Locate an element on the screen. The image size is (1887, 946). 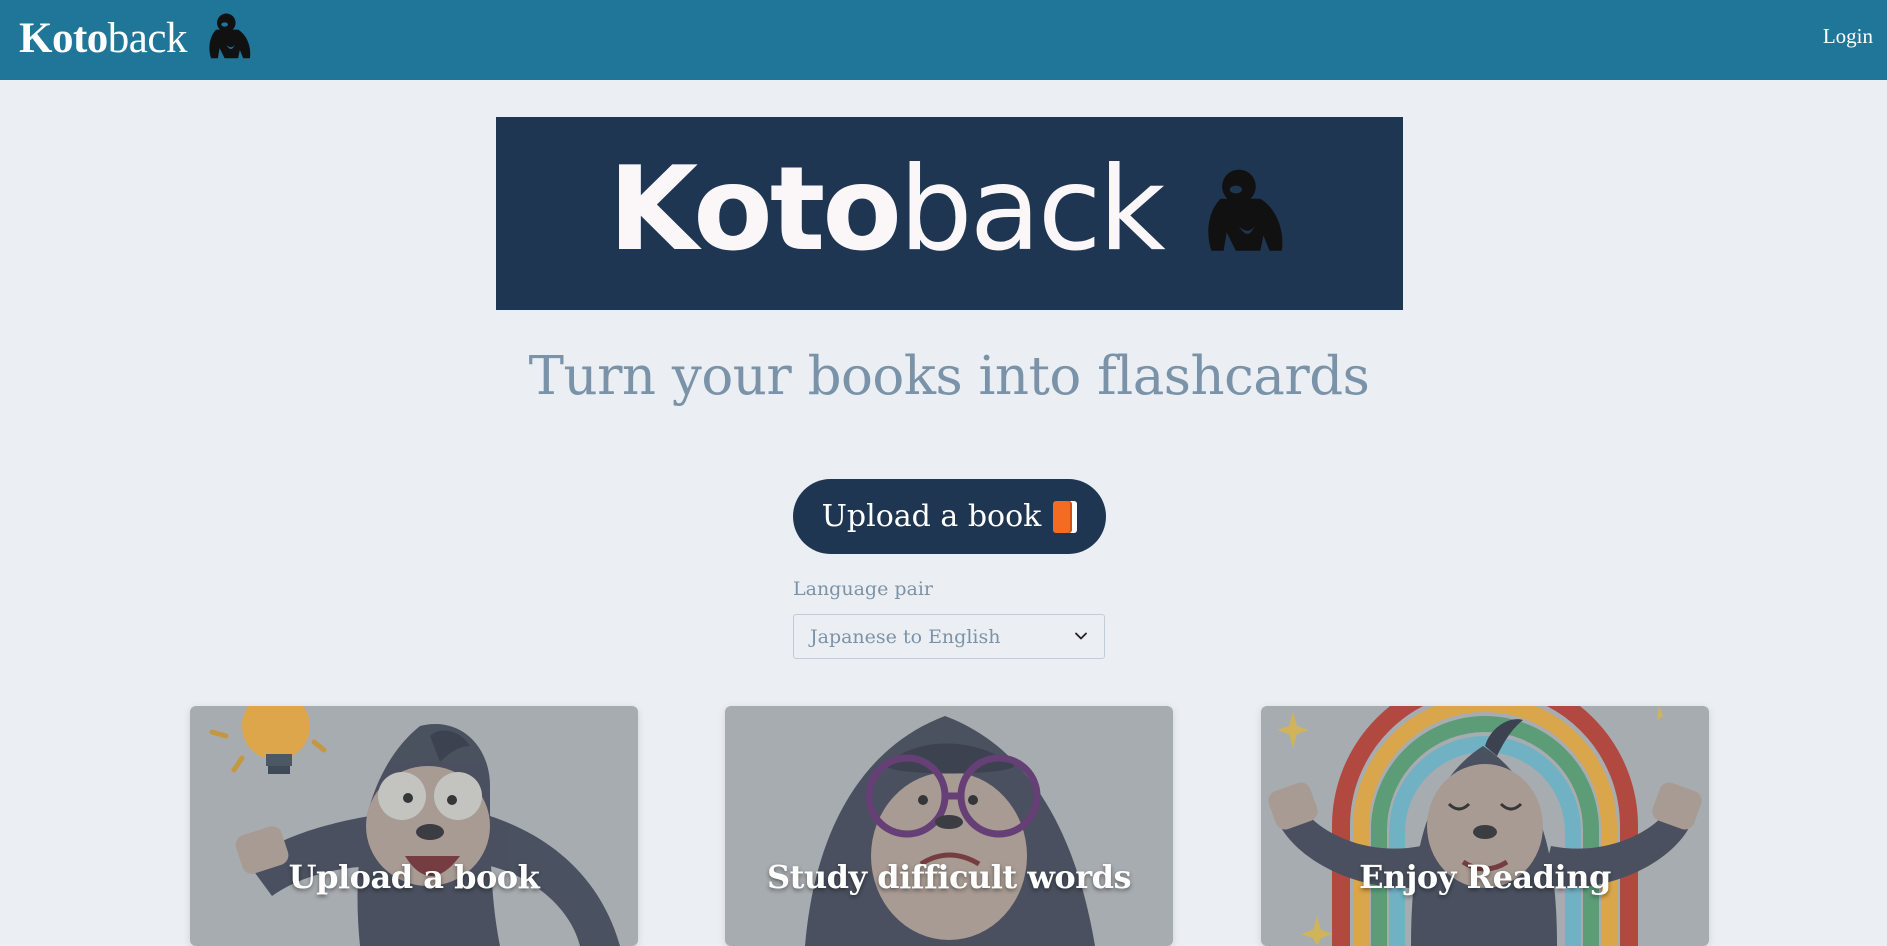
brand-logo: Koto back is located at coordinates (137, 38).